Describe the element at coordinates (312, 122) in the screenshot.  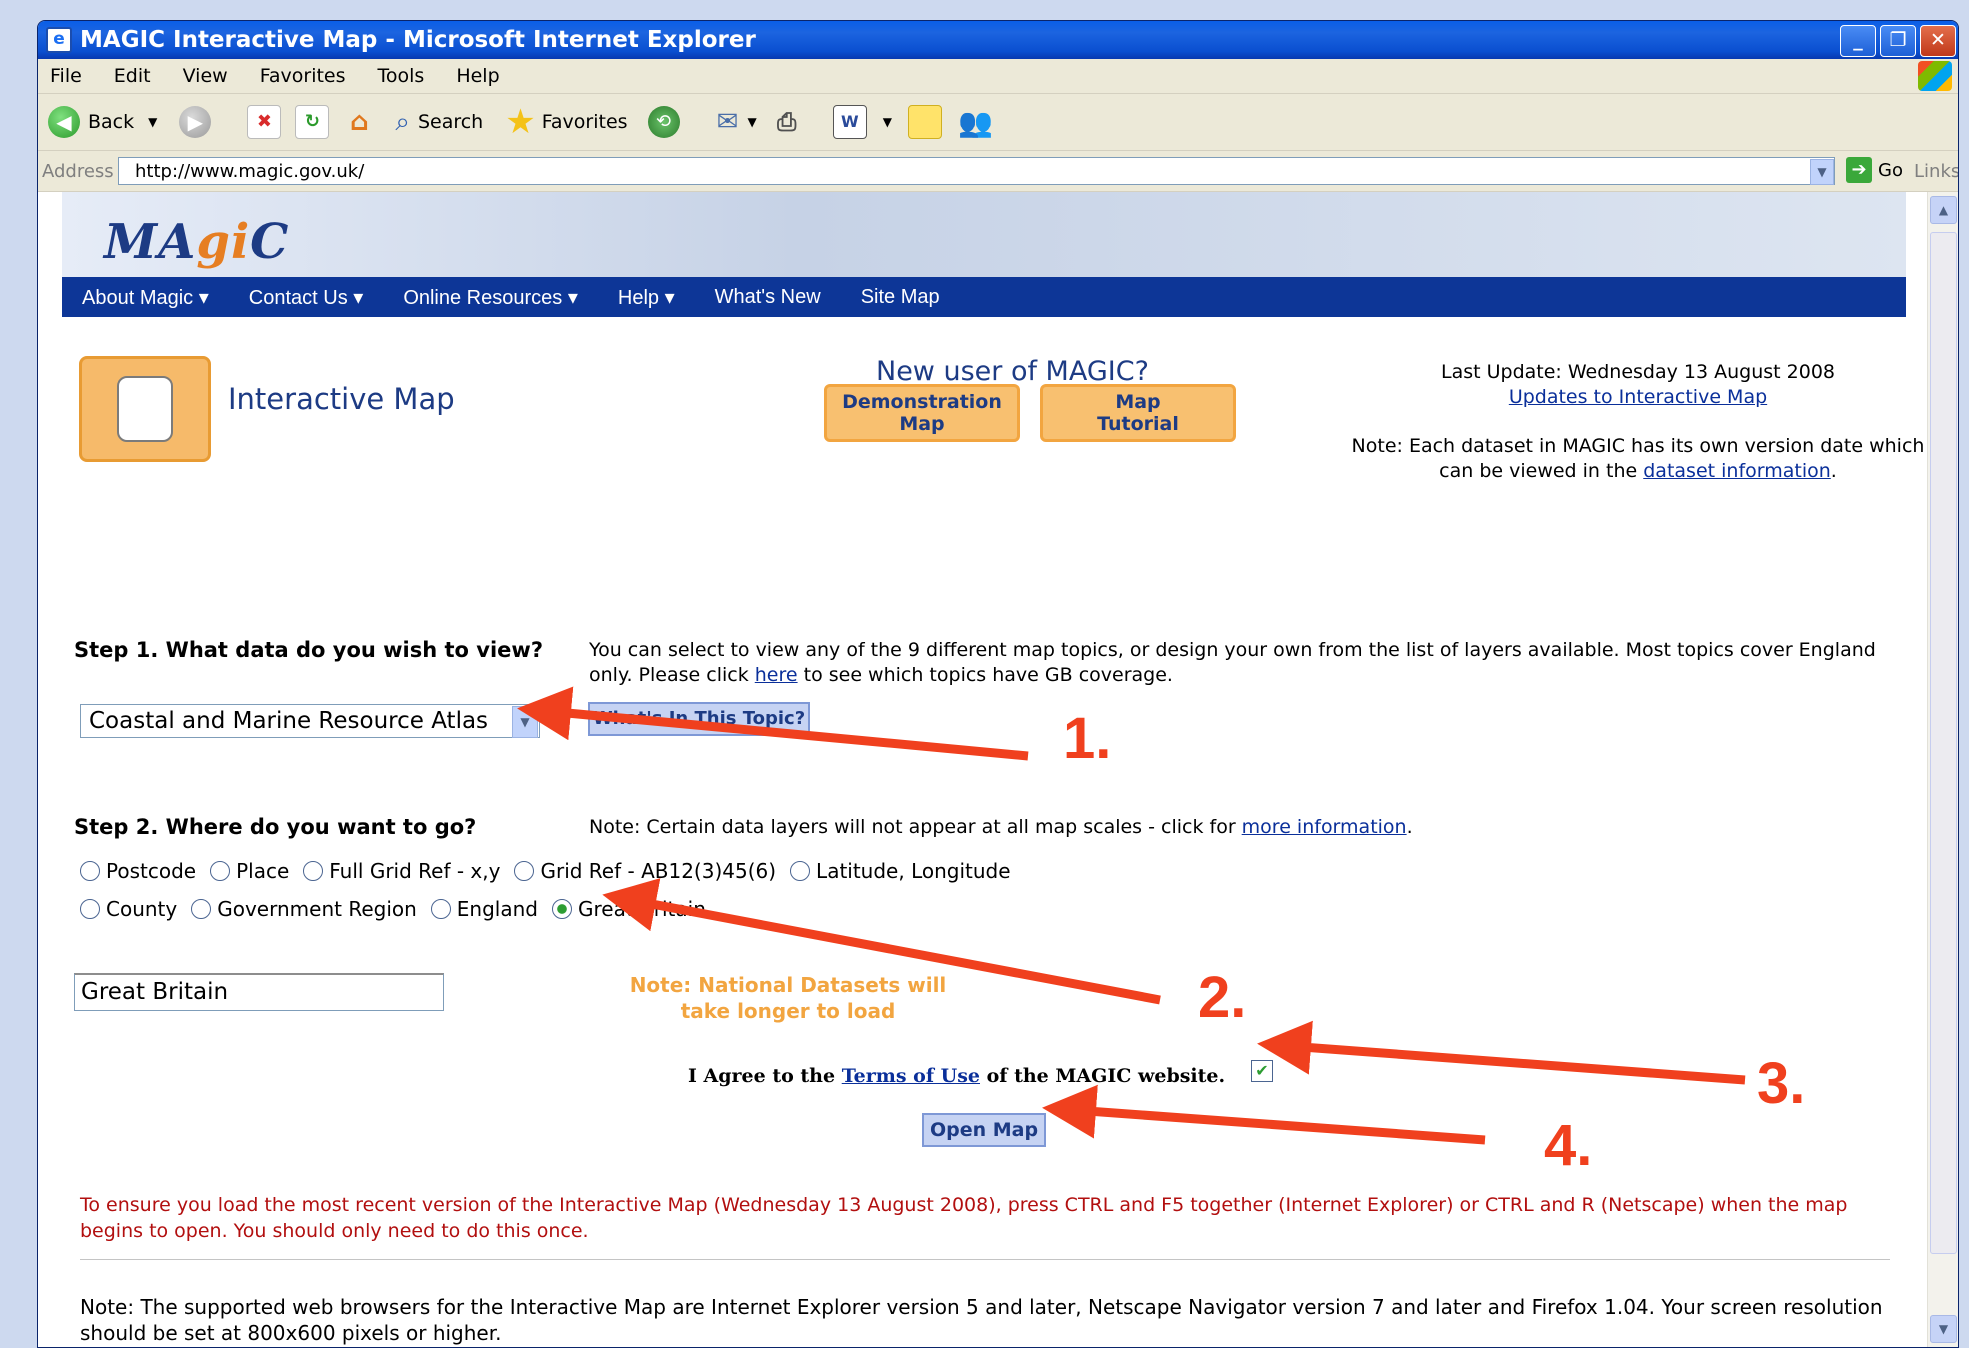
I see `refresh-button: ↻` at that location.